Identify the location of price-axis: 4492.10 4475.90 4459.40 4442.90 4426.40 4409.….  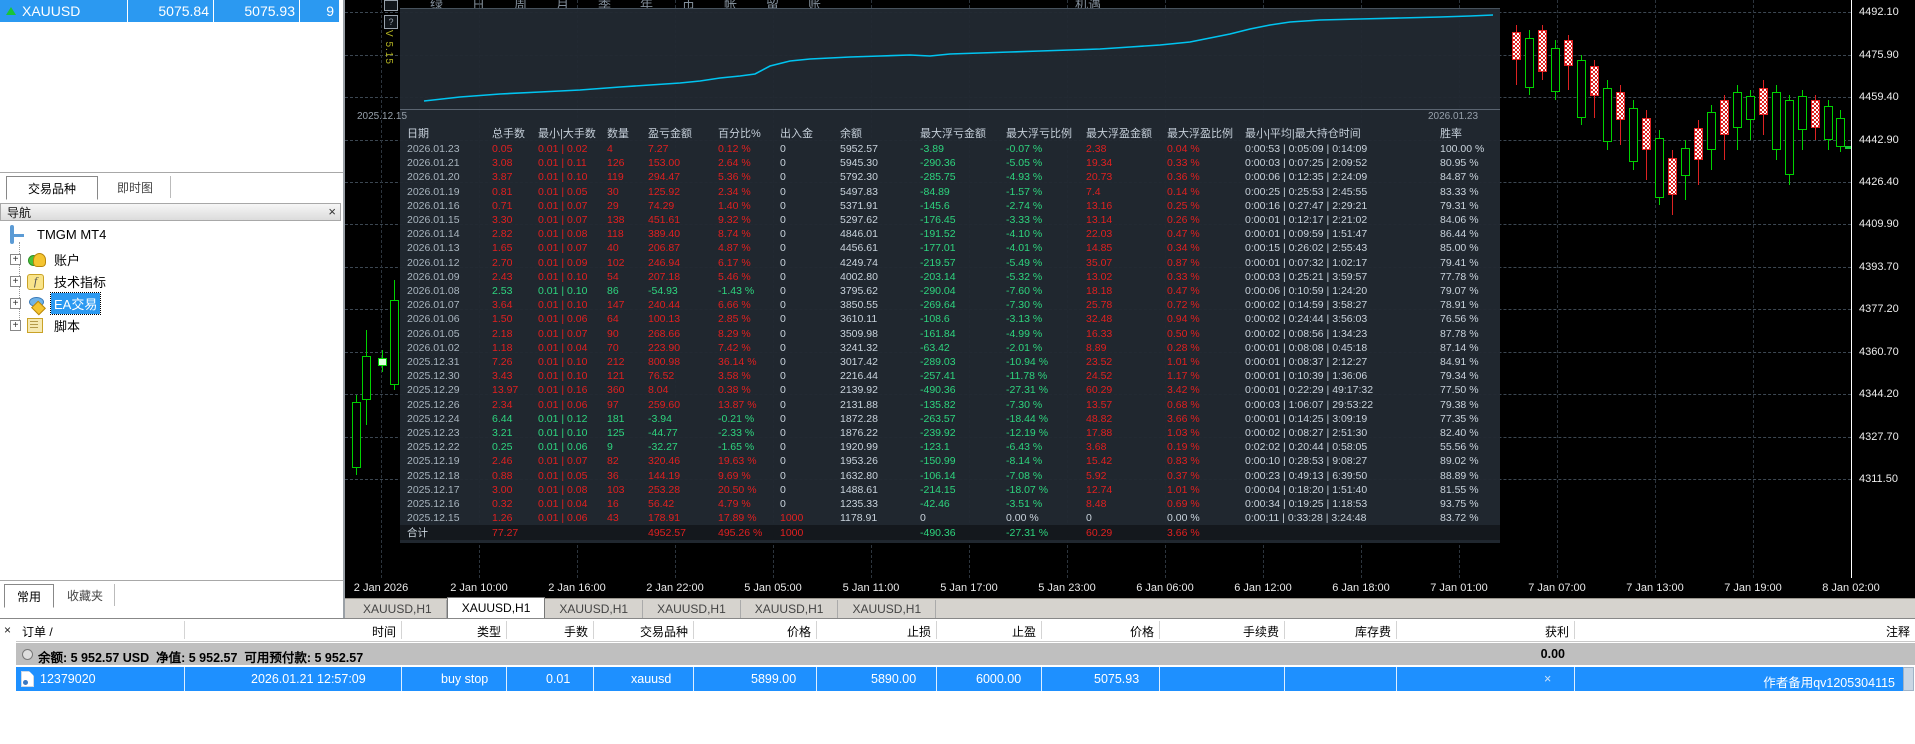
(1883, 289).